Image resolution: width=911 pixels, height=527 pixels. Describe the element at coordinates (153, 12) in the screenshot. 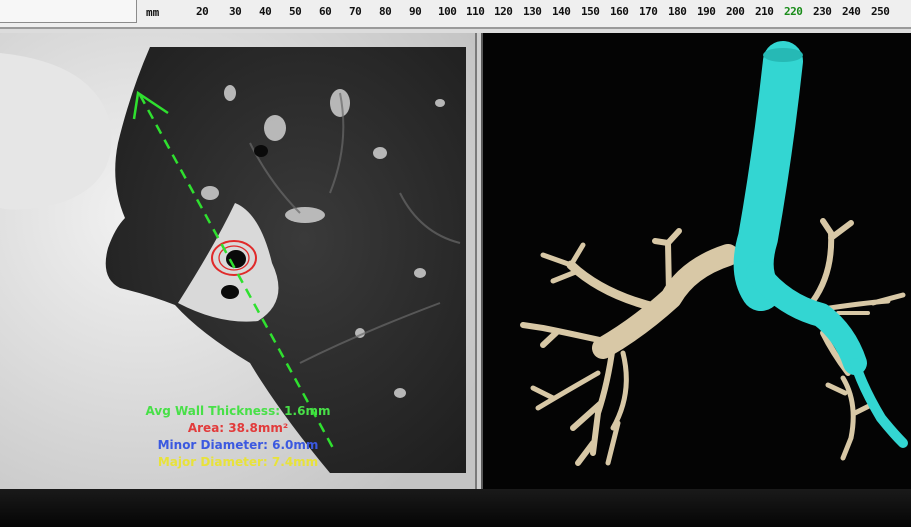

I see `ruler-unit-label: mm` at that location.